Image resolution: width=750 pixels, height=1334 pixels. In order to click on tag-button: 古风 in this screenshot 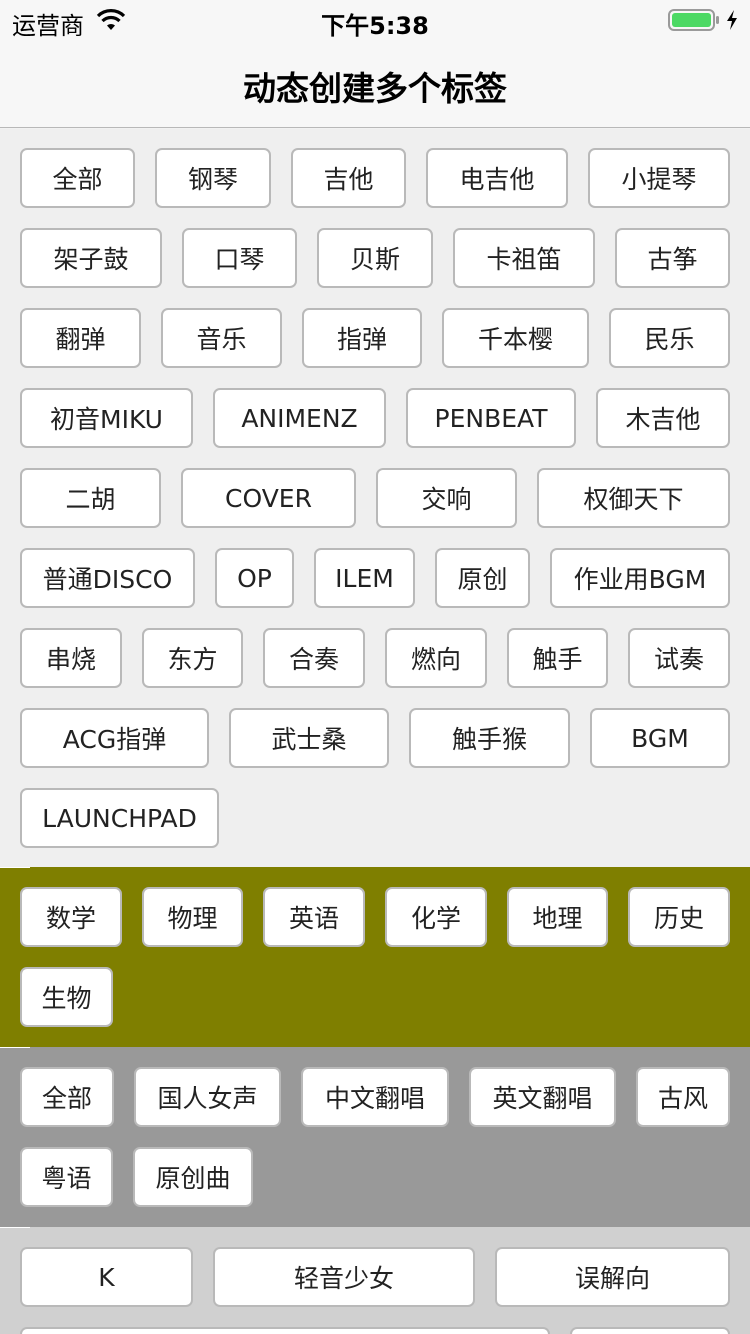, I will do `click(683, 1097)`.